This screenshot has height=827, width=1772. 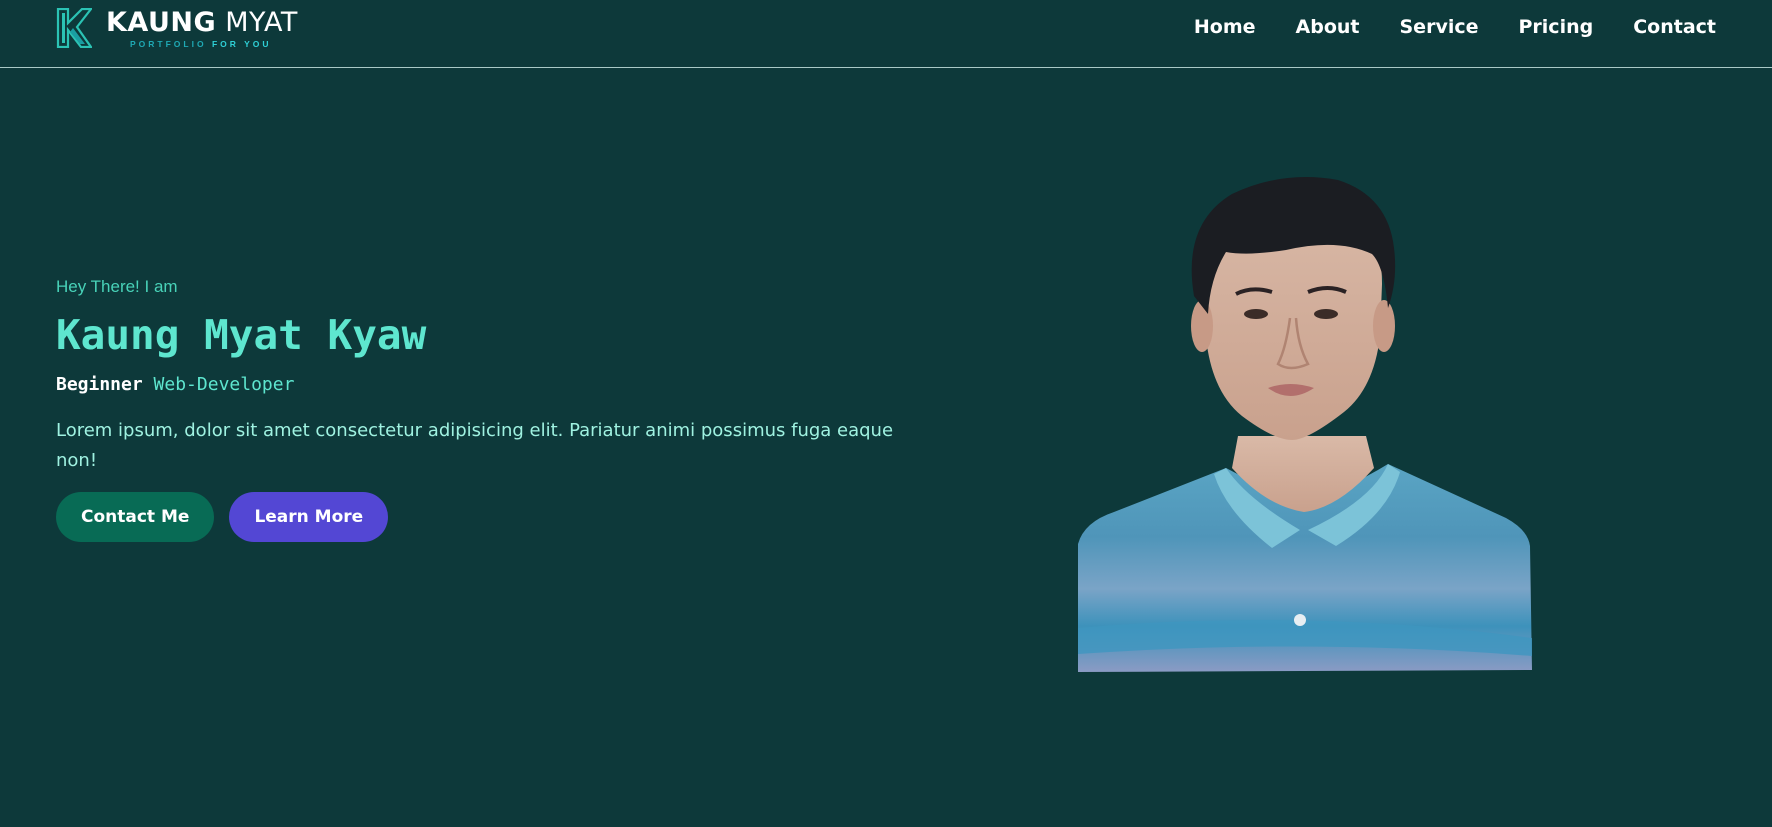 I want to click on brand-name-bold: KAUNG, so click(x=161, y=22).